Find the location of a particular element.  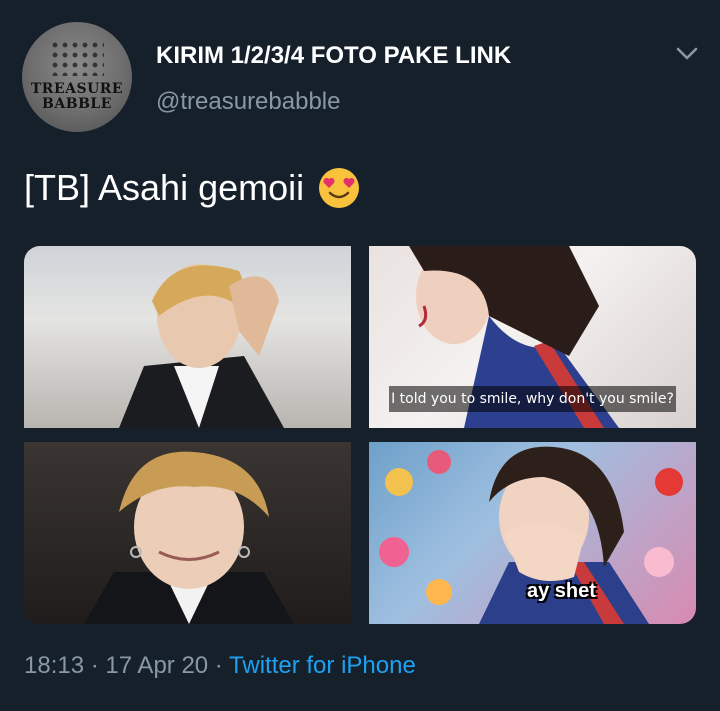

avatar-logo-line1: TREASURE is located at coordinates (77, 89).